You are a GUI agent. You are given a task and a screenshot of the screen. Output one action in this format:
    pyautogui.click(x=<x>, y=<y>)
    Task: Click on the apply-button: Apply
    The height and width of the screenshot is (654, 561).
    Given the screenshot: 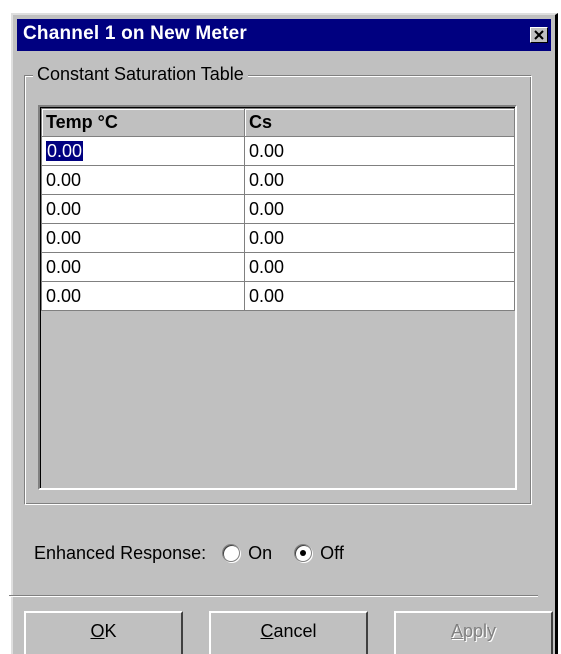 What is the action you would take?
    pyautogui.click(x=473, y=632)
    